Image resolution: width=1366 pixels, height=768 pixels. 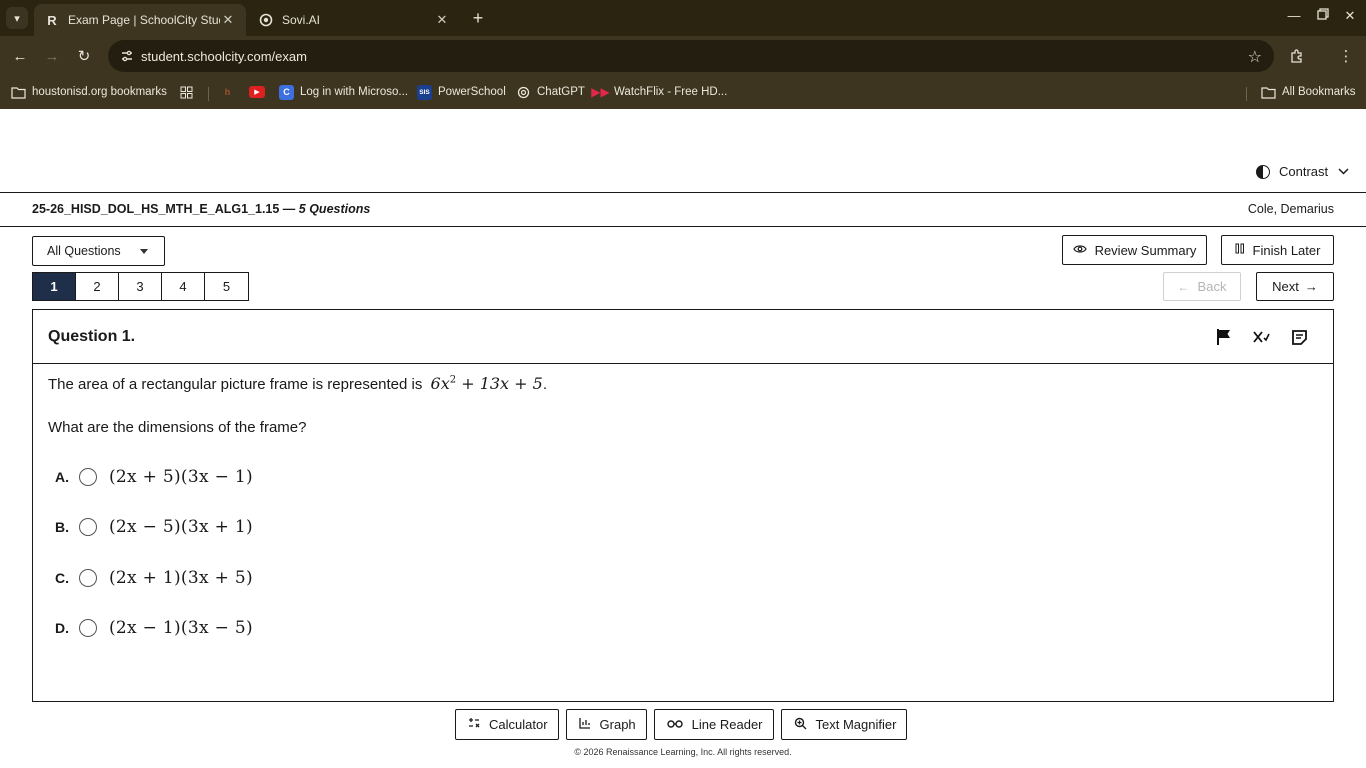 I want to click on contrast-toggle: Contrast, so click(x=1302, y=171).